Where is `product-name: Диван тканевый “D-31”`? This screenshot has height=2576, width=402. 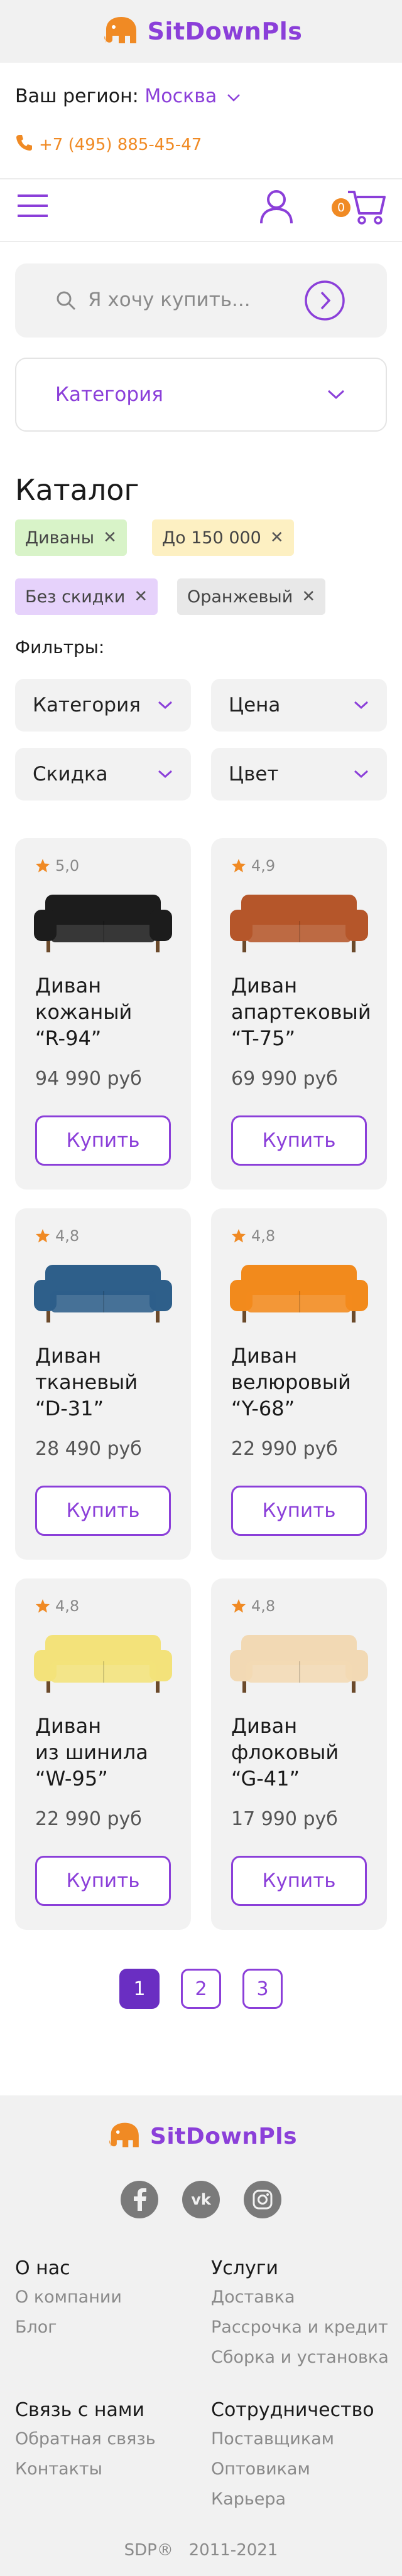
product-name: Диван тканевый “D-31” is located at coordinates (110, 1383).